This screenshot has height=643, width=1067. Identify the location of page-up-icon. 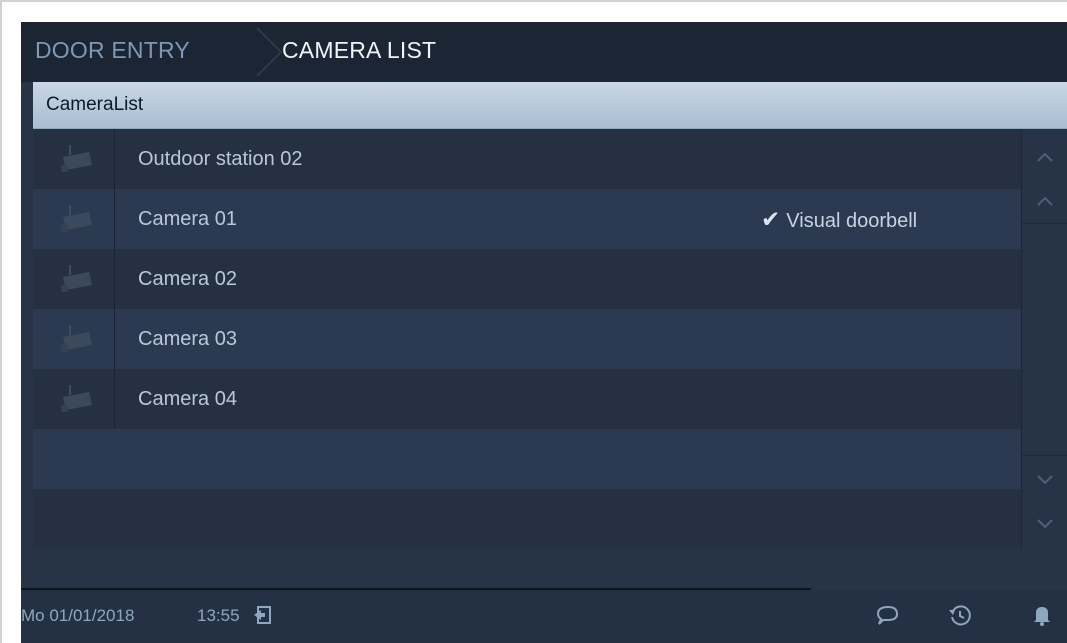
(1044, 157).